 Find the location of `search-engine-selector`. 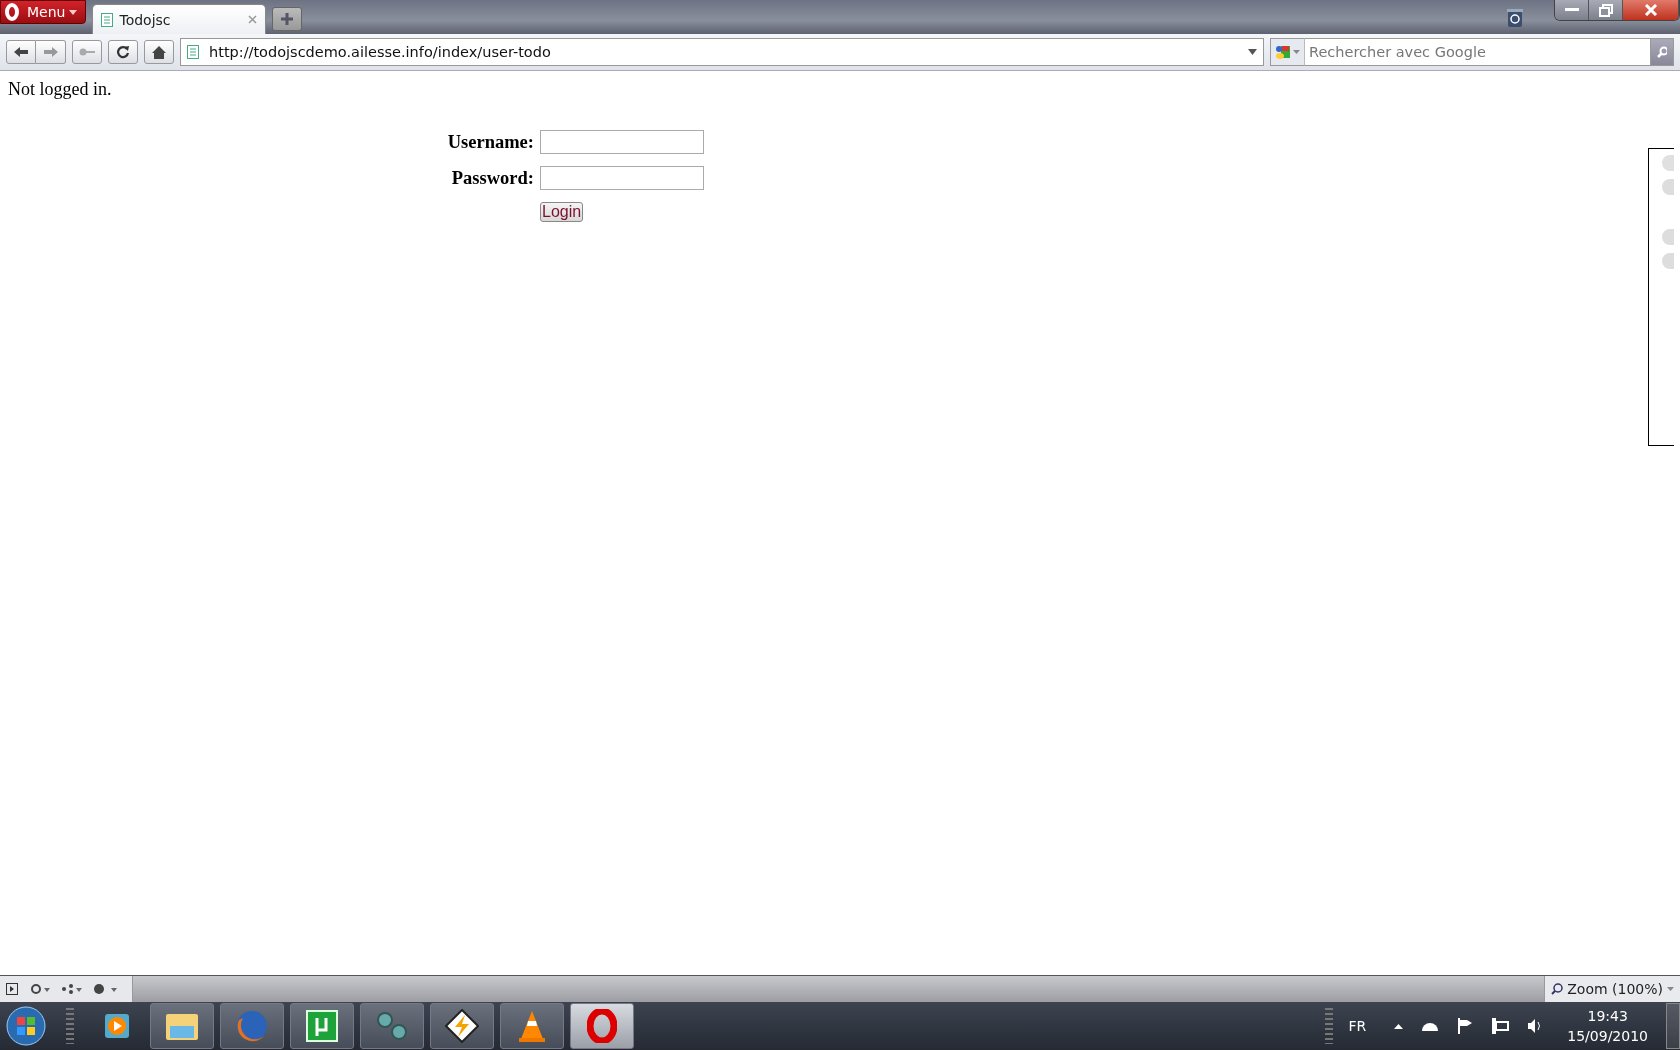

search-engine-selector is located at coordinates (1287, 52).